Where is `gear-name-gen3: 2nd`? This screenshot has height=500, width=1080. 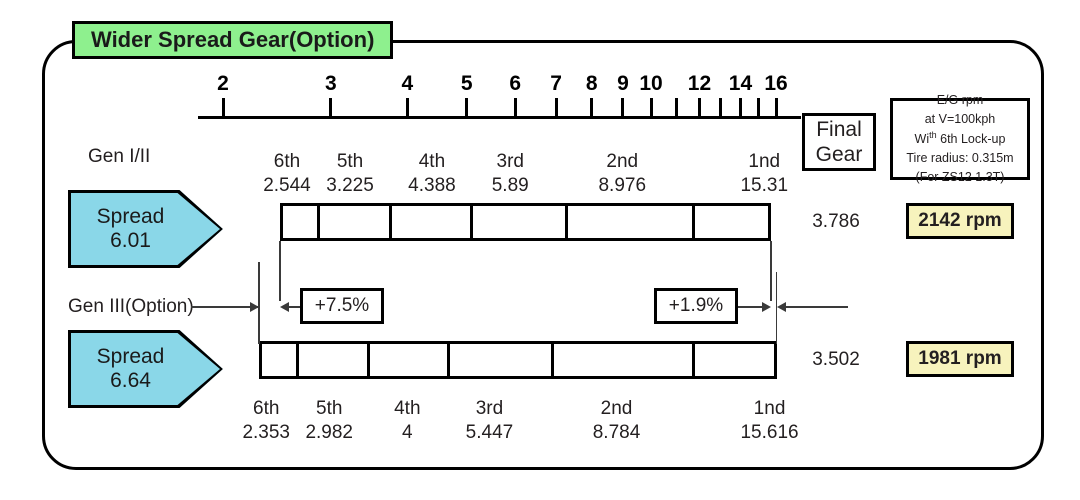 gear-name-gen3: 2nd is located at coordinates (616, 408).